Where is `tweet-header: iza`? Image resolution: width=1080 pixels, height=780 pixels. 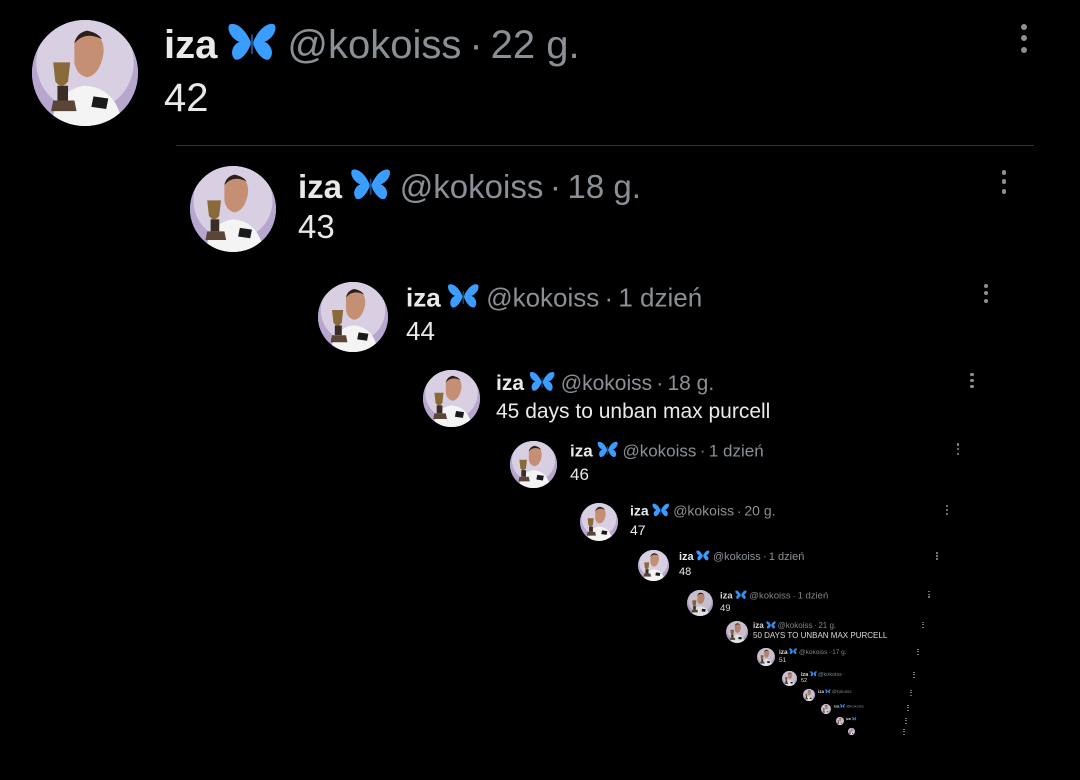 tweet-header: iza is located at coordinates (851, 719).